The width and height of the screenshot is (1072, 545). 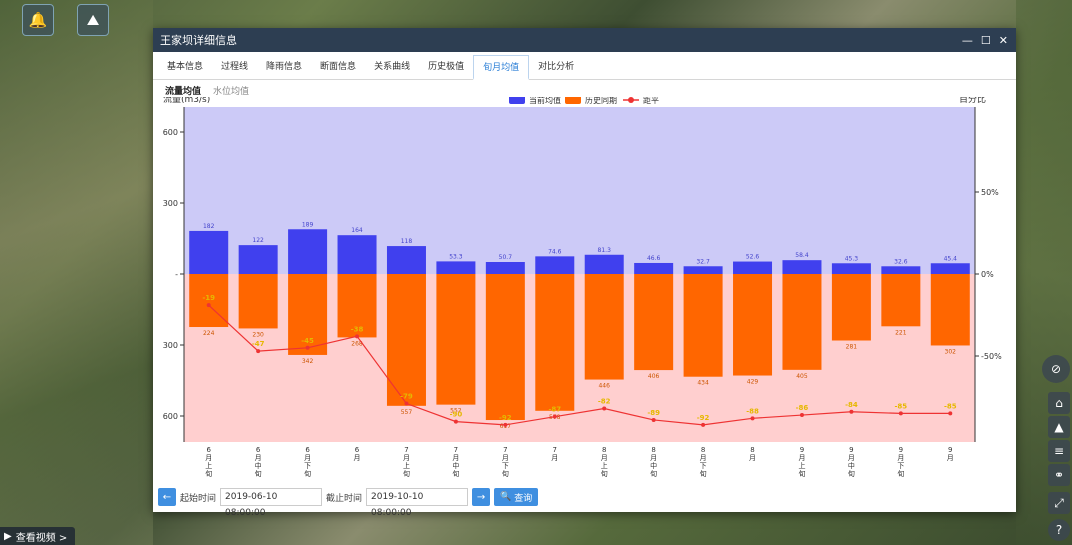 What do you see at coordinates (1059, 503) in the screenshot?
I see `fullscreen-icon: ⤢` at bounding box center [1059, 503].